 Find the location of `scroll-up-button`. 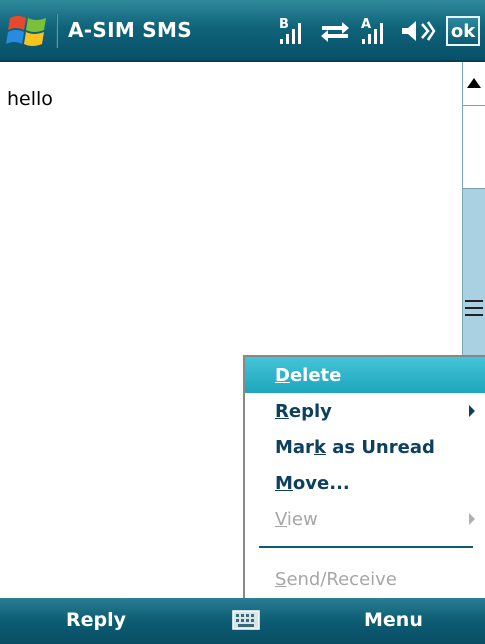

scroll-up-button is located at coordinates (474, 84).